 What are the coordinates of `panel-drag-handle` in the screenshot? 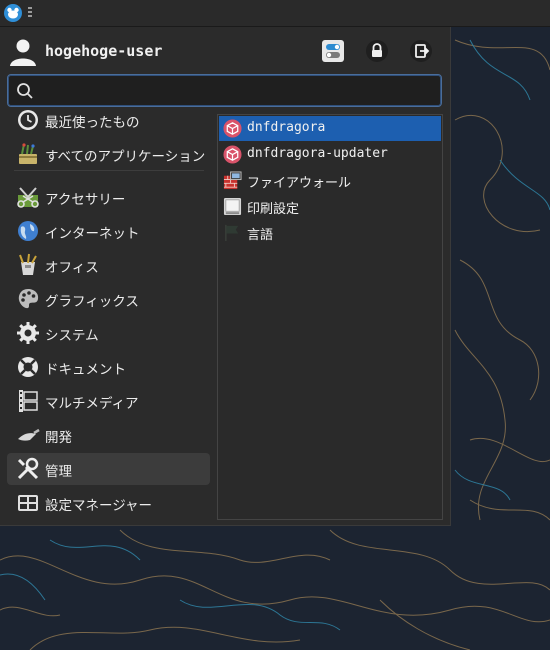 It's located at (30, 13).